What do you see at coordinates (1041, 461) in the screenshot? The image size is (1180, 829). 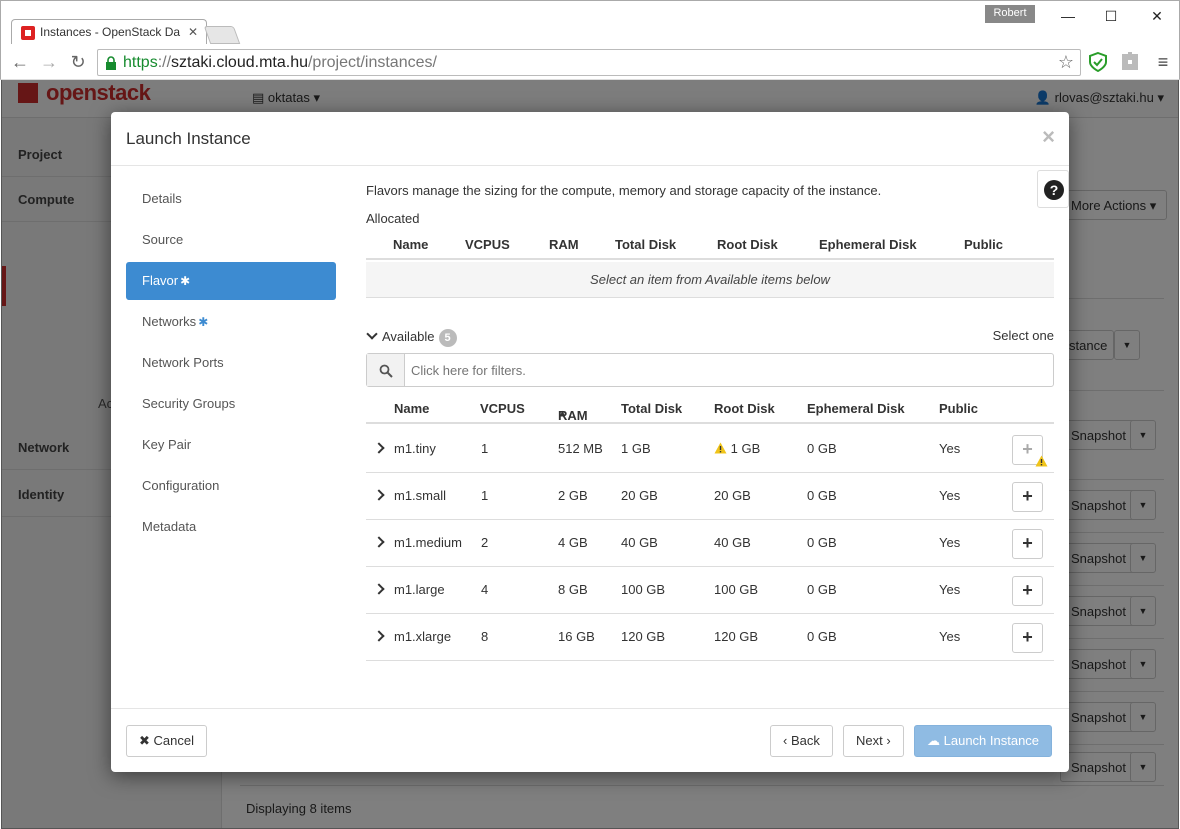 I see `warning-icon` at bounding box center [1041, 461].